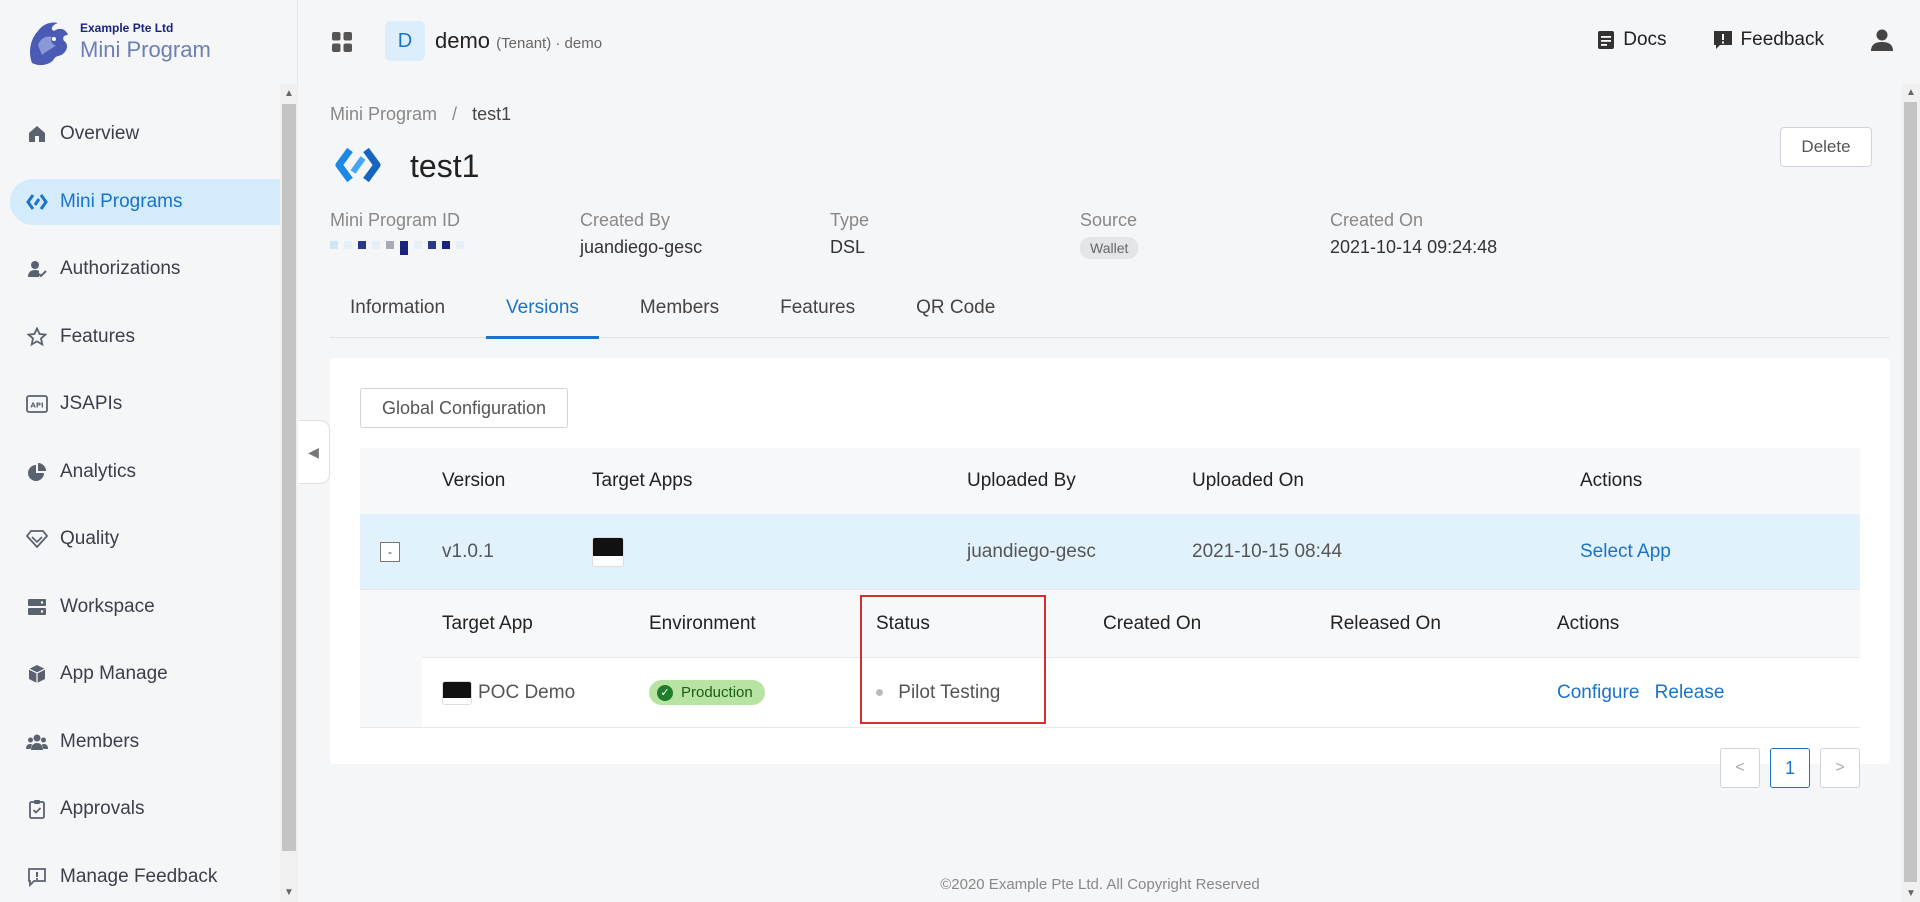 Image resolution: width=1920 pixels, height=902 pixels. I want to click on sidebar-item-analytics: Analytics, so click(145, 472).